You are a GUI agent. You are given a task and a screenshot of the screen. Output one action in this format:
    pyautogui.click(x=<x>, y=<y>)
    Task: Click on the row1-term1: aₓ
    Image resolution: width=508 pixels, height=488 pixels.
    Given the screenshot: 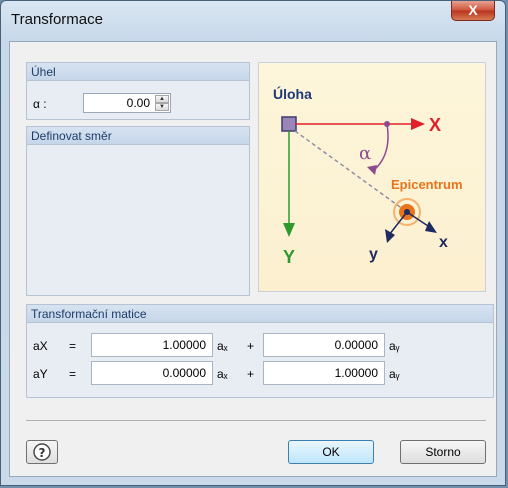 What is the action you would take?
    pyautogui.click(x=222, y=346)
    